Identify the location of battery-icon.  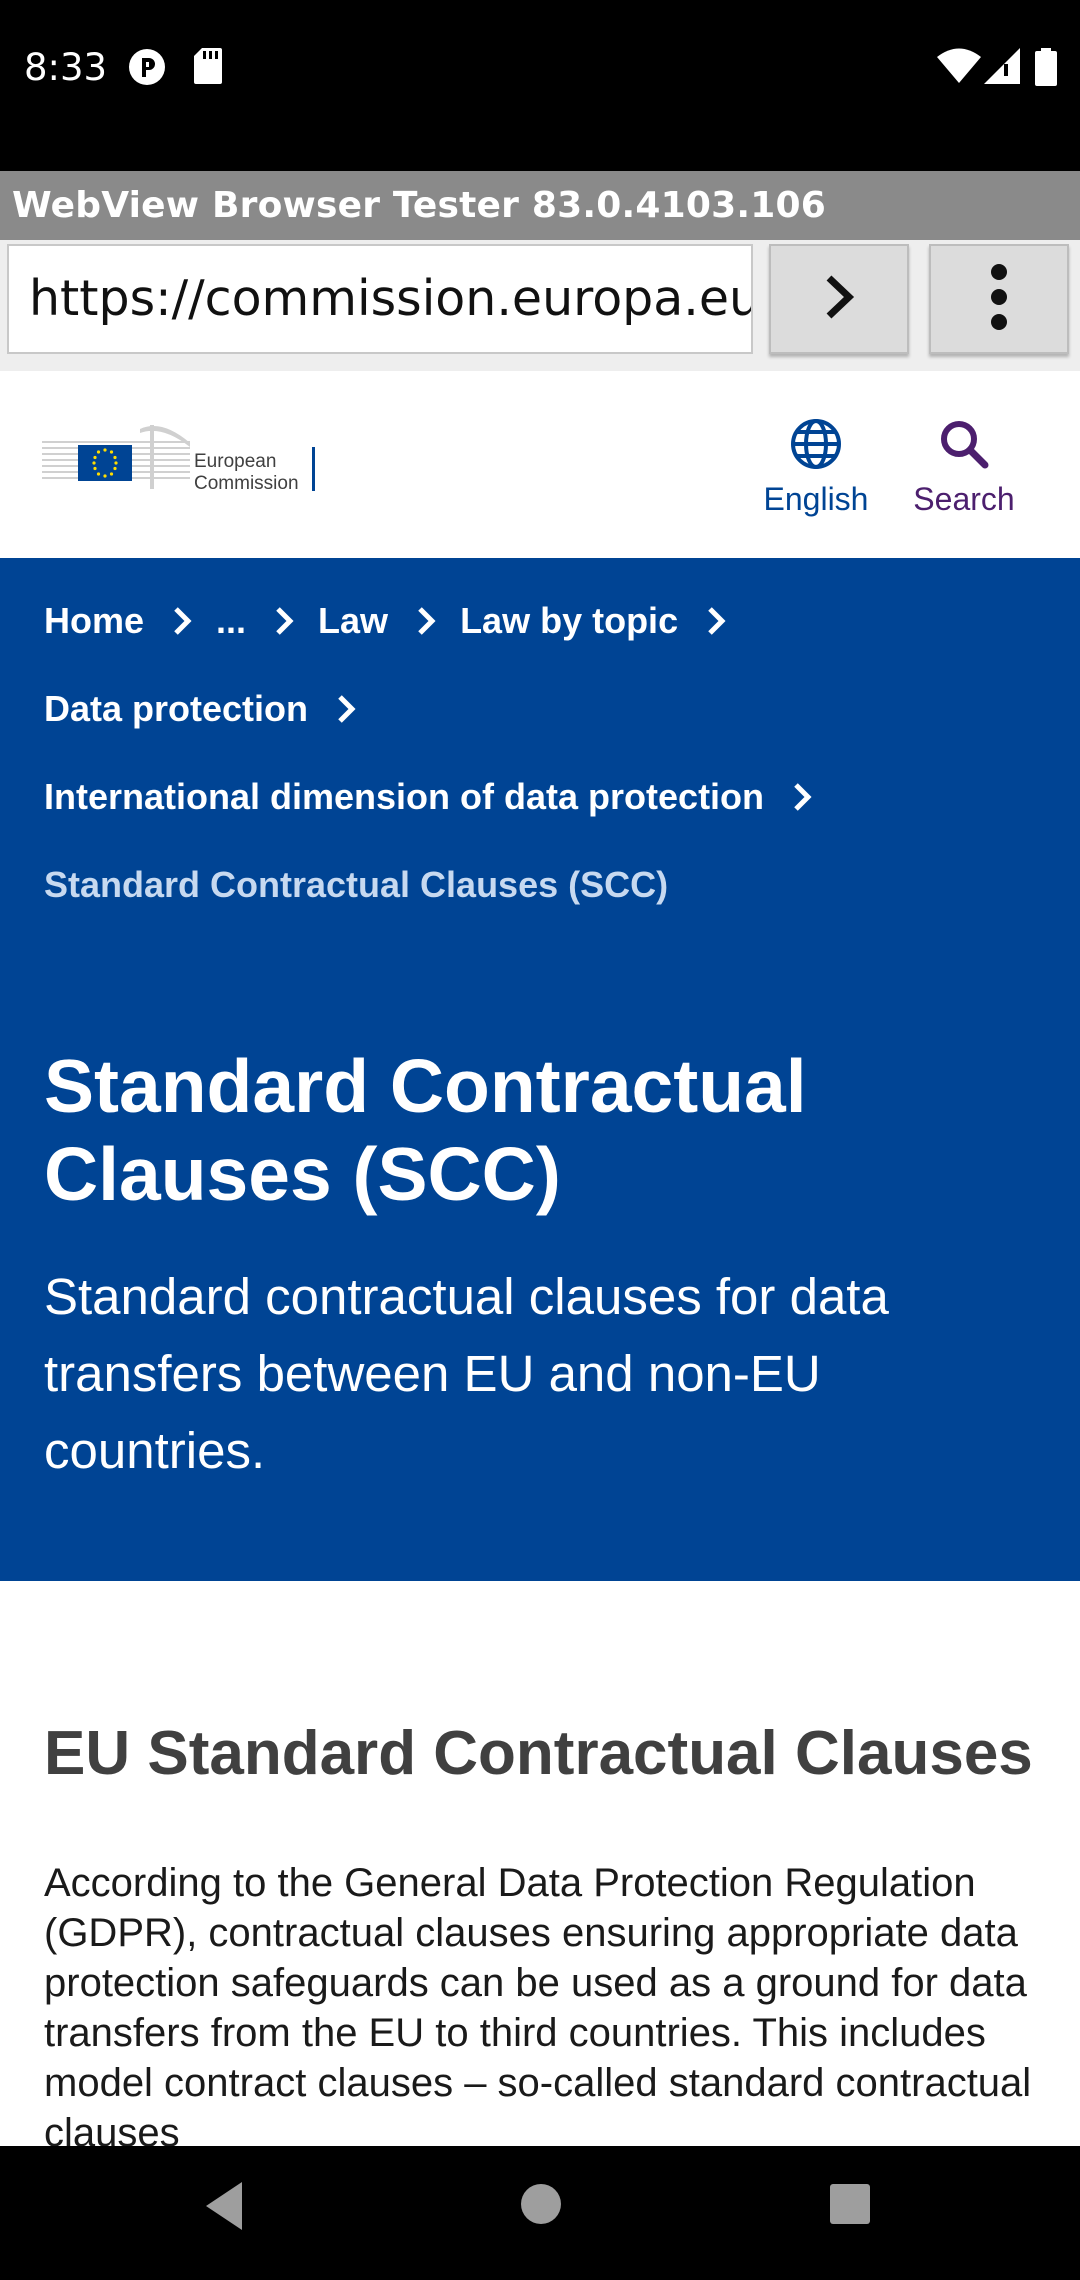
(1046, 69).